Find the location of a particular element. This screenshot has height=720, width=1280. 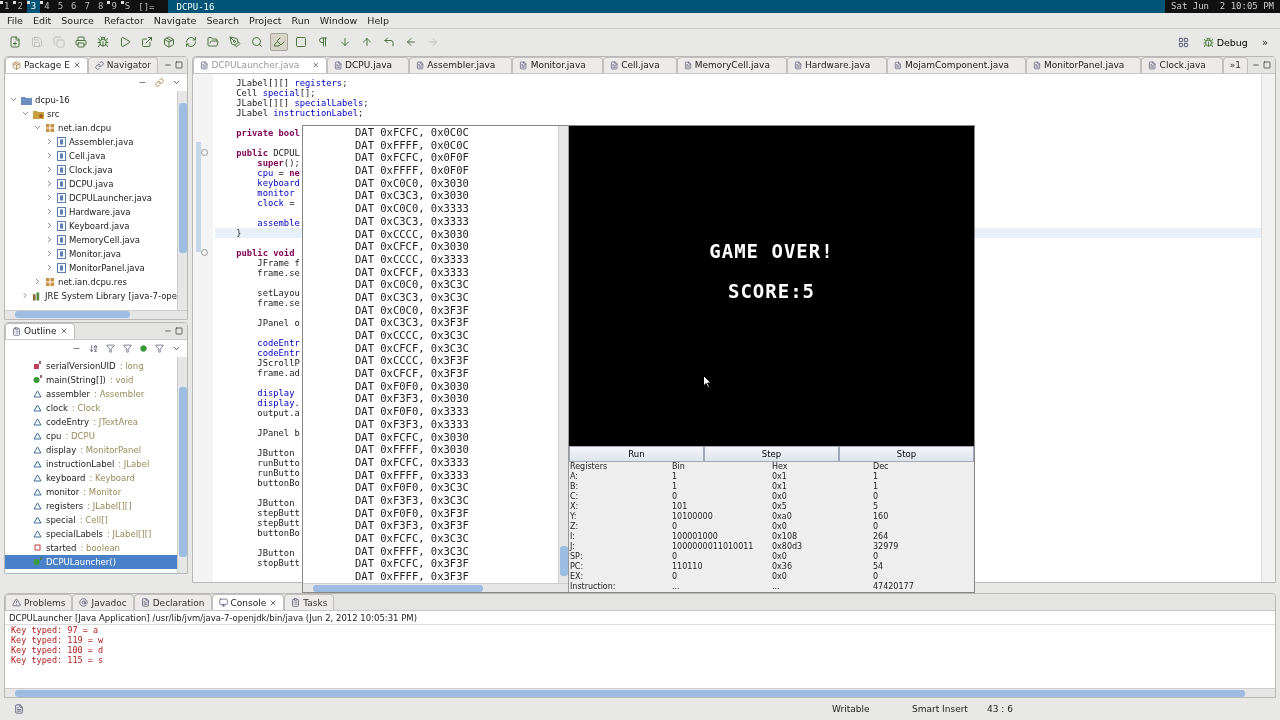

tree-item: Cell.java is located at coordinates (87, 155).